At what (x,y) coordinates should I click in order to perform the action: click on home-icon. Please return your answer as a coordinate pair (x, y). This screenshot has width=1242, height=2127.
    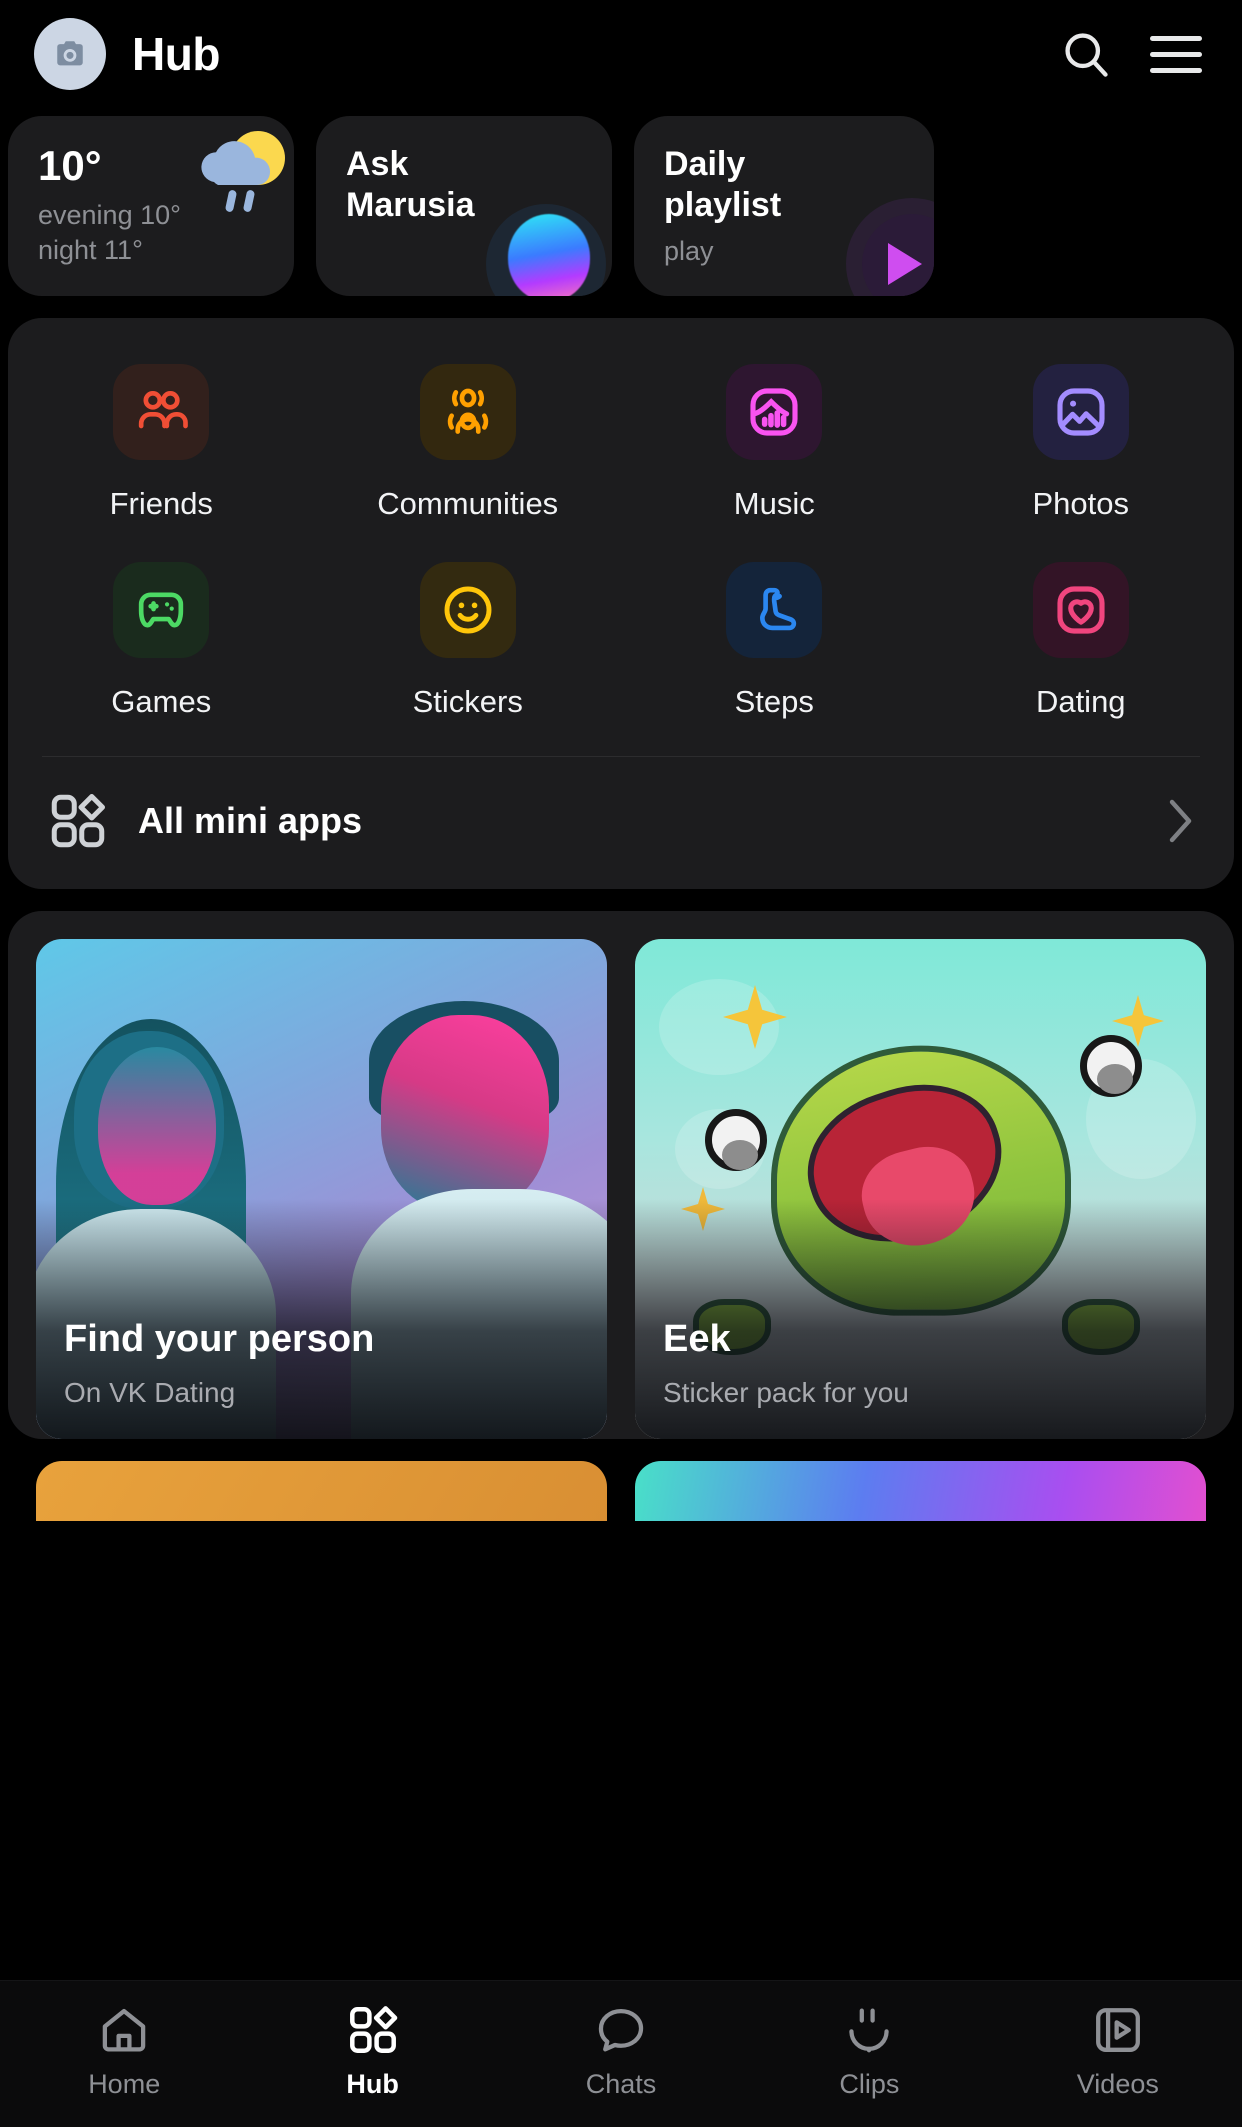
    Looking at the image, I should click on (124, 2030).